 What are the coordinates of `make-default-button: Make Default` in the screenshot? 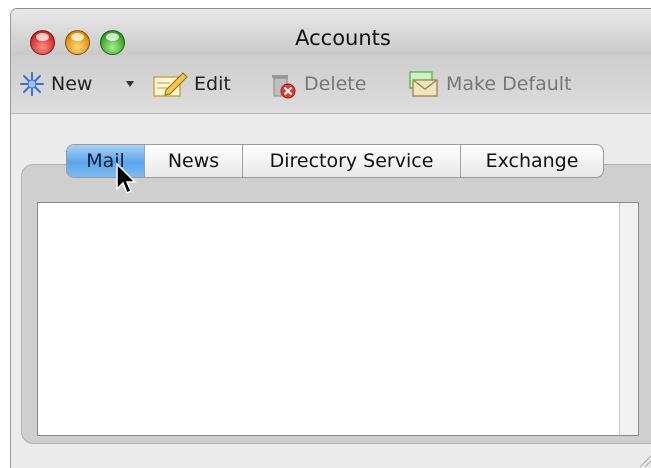 It's located at (489, 84).